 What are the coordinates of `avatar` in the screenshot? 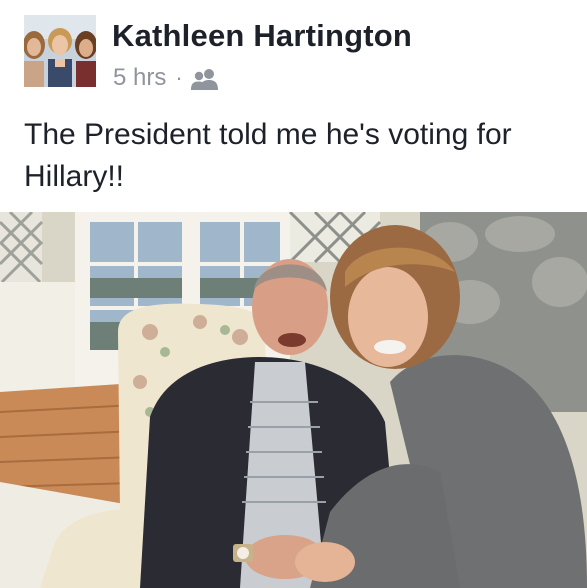 It's located at (60, 51).